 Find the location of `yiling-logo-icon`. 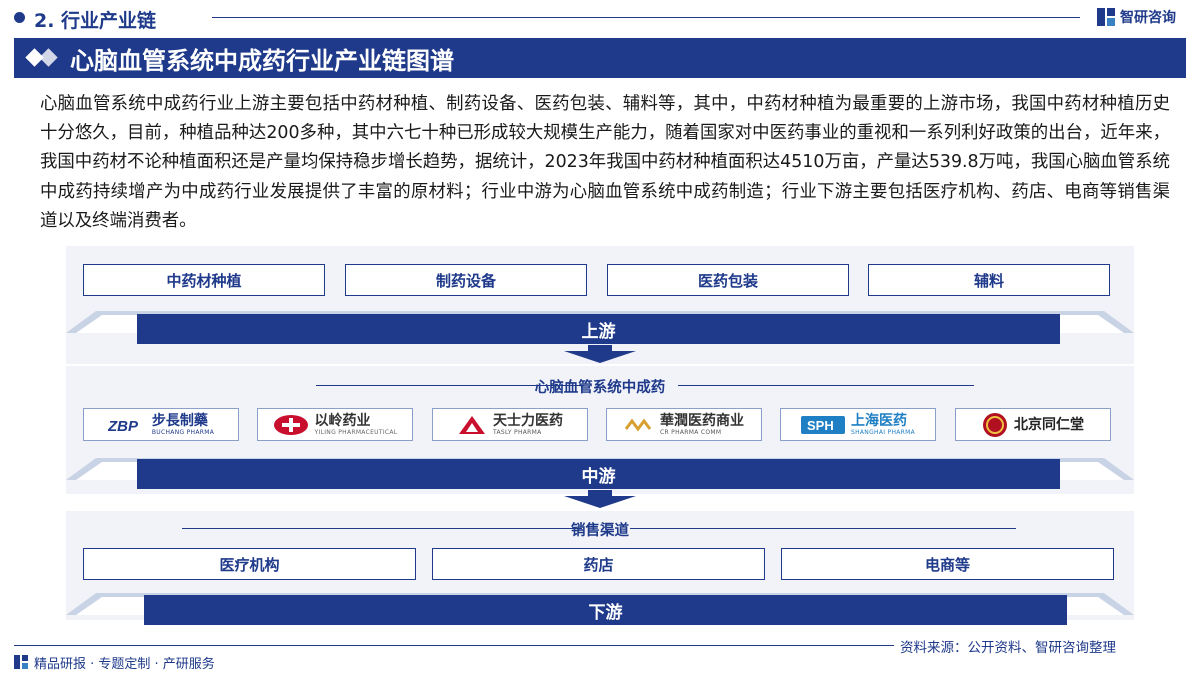

yiling-logo-icon is located at coordinates (290, 424).